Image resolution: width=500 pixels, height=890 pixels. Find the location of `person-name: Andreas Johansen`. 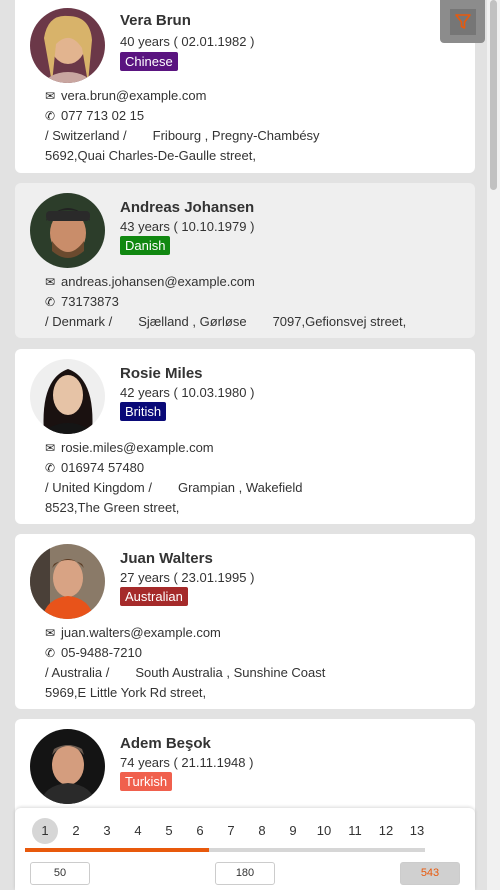

person-name: Andreas Johansen is located at coordinates (187, 207).